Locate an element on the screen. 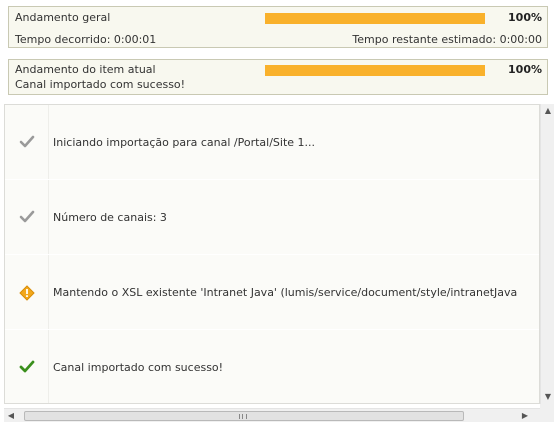  overall-progress-percent: 100% is located at coordinates (525, 17).